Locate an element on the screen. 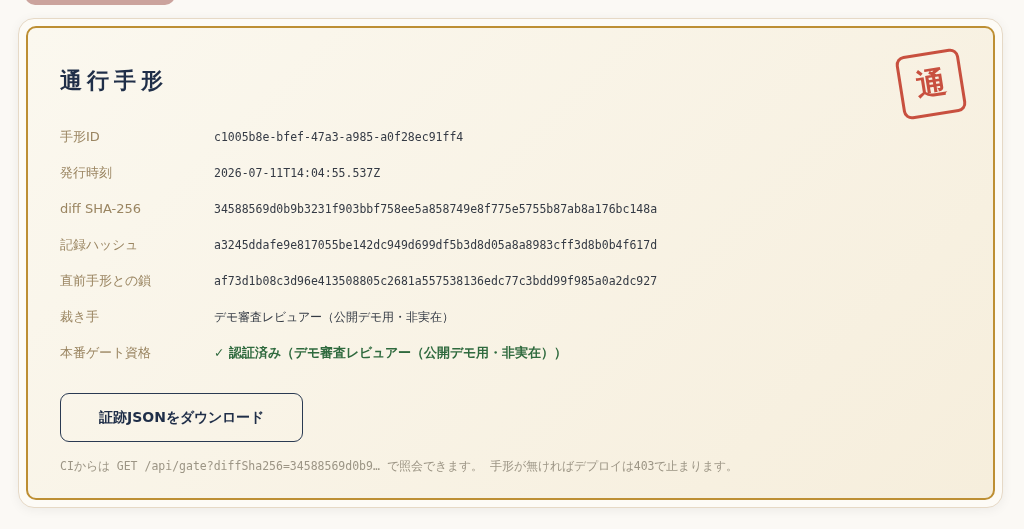 The height and width of the screenshot is (529, 1024). field-label: diff SHA-256 is located at coordinates (101, 208).